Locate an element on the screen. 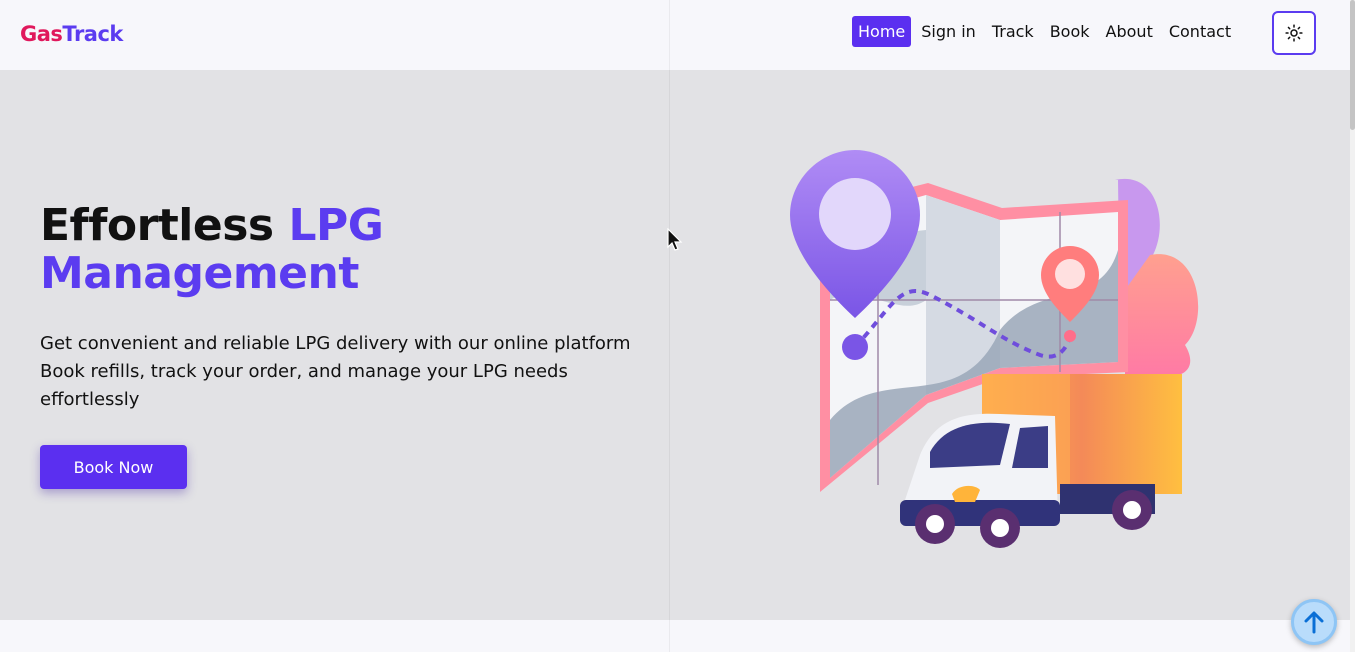 The image size is (1355, 652). brand-logo: GasTrack is located at coordinates (71, 34).